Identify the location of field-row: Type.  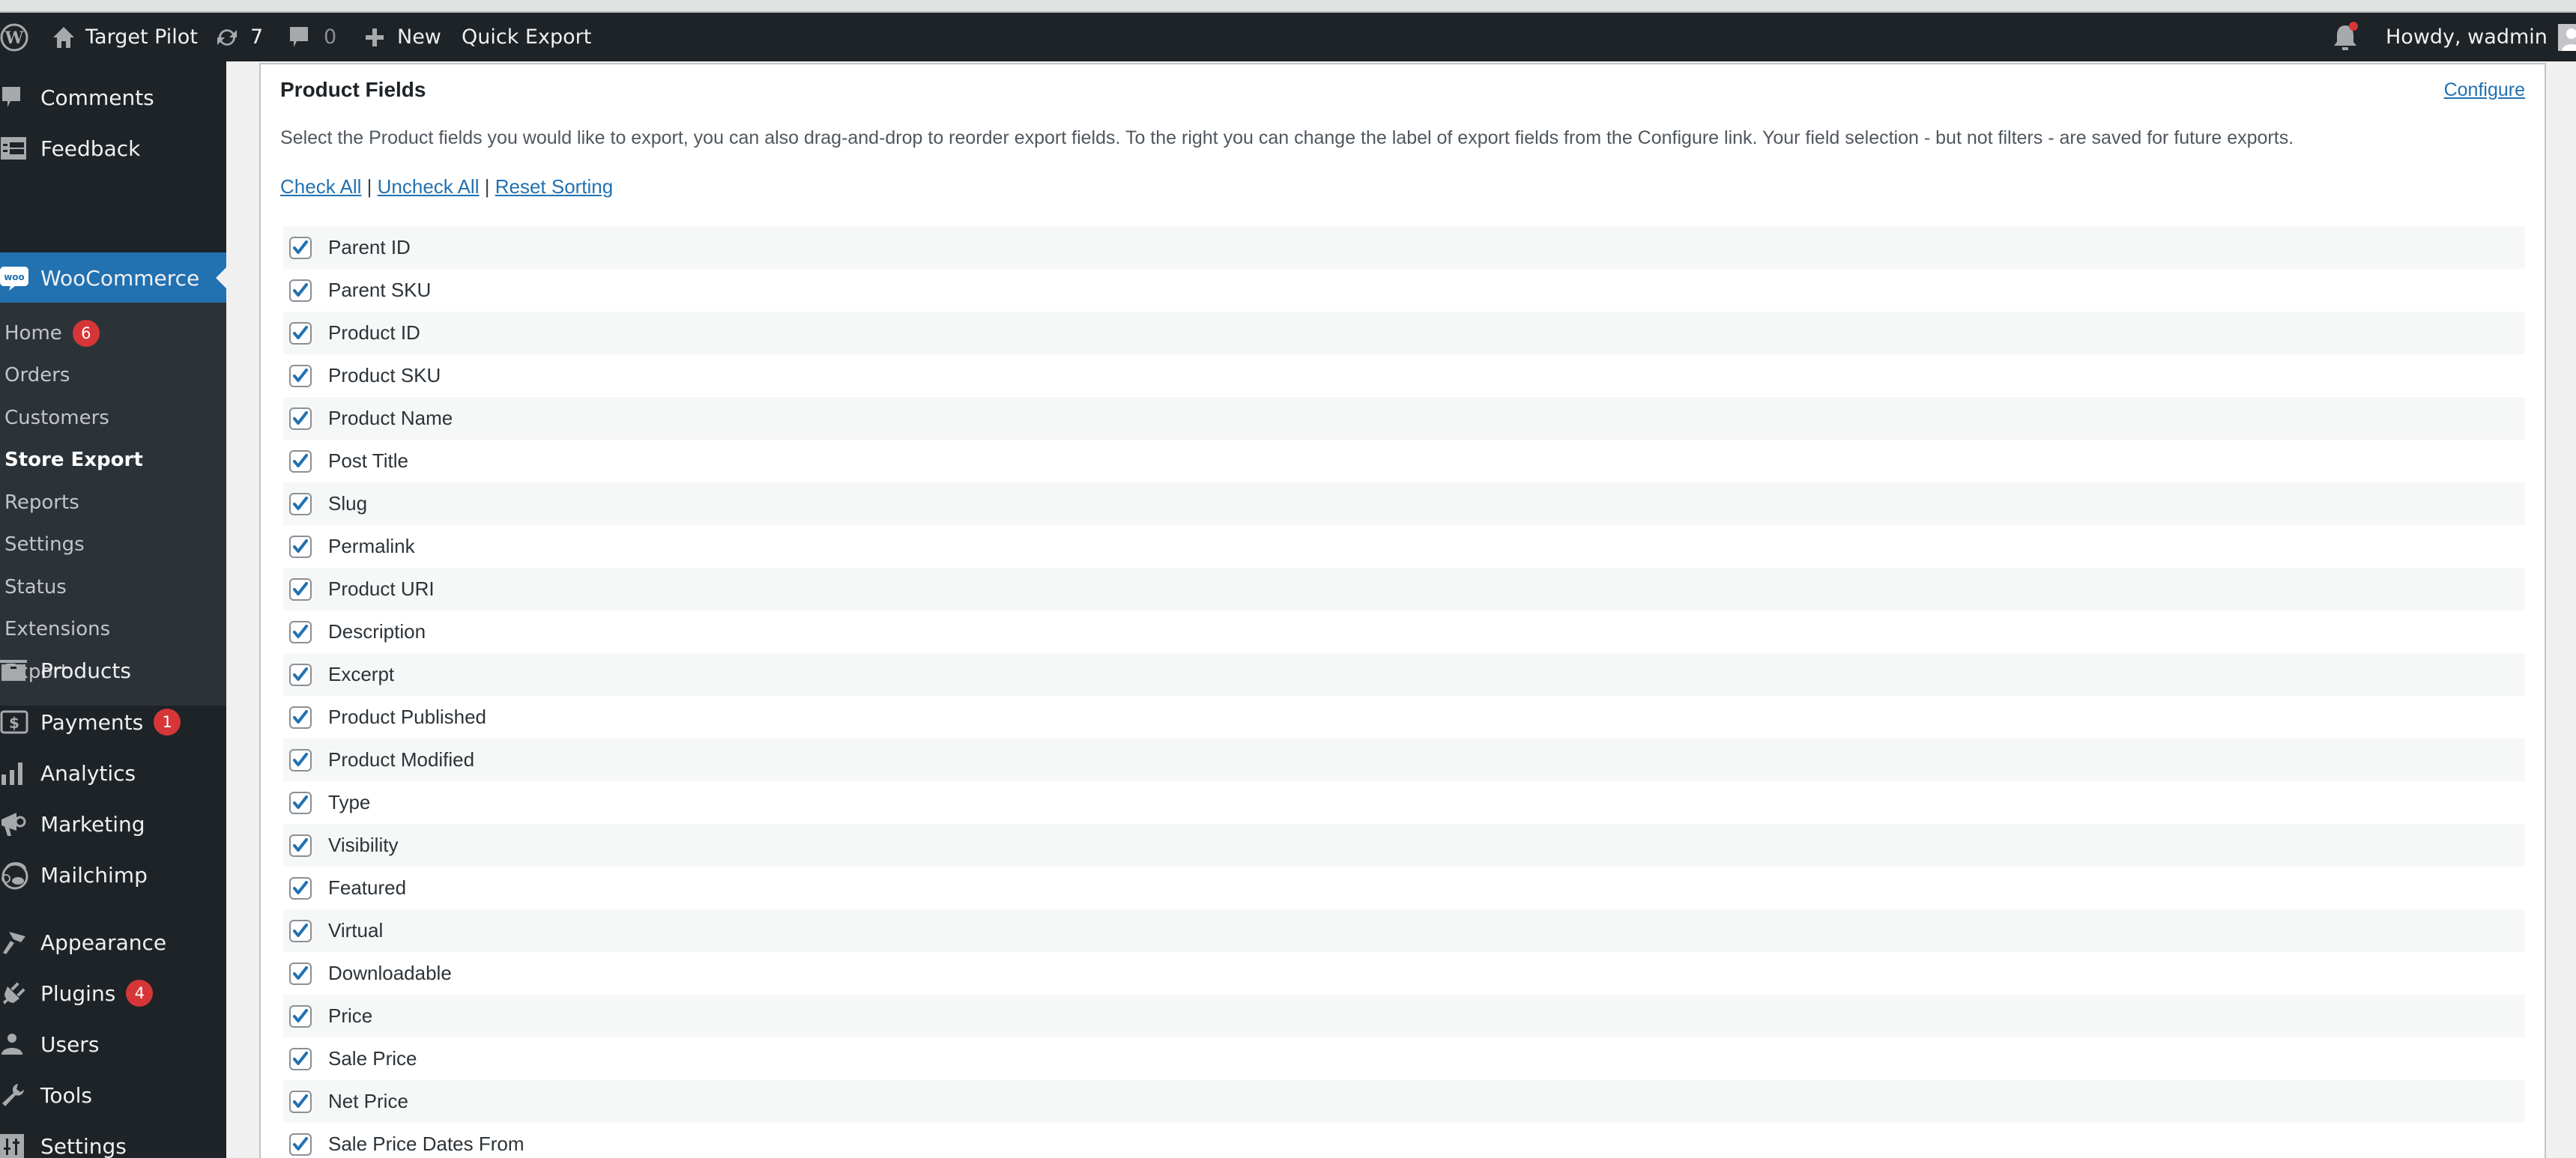
(1404, 802).